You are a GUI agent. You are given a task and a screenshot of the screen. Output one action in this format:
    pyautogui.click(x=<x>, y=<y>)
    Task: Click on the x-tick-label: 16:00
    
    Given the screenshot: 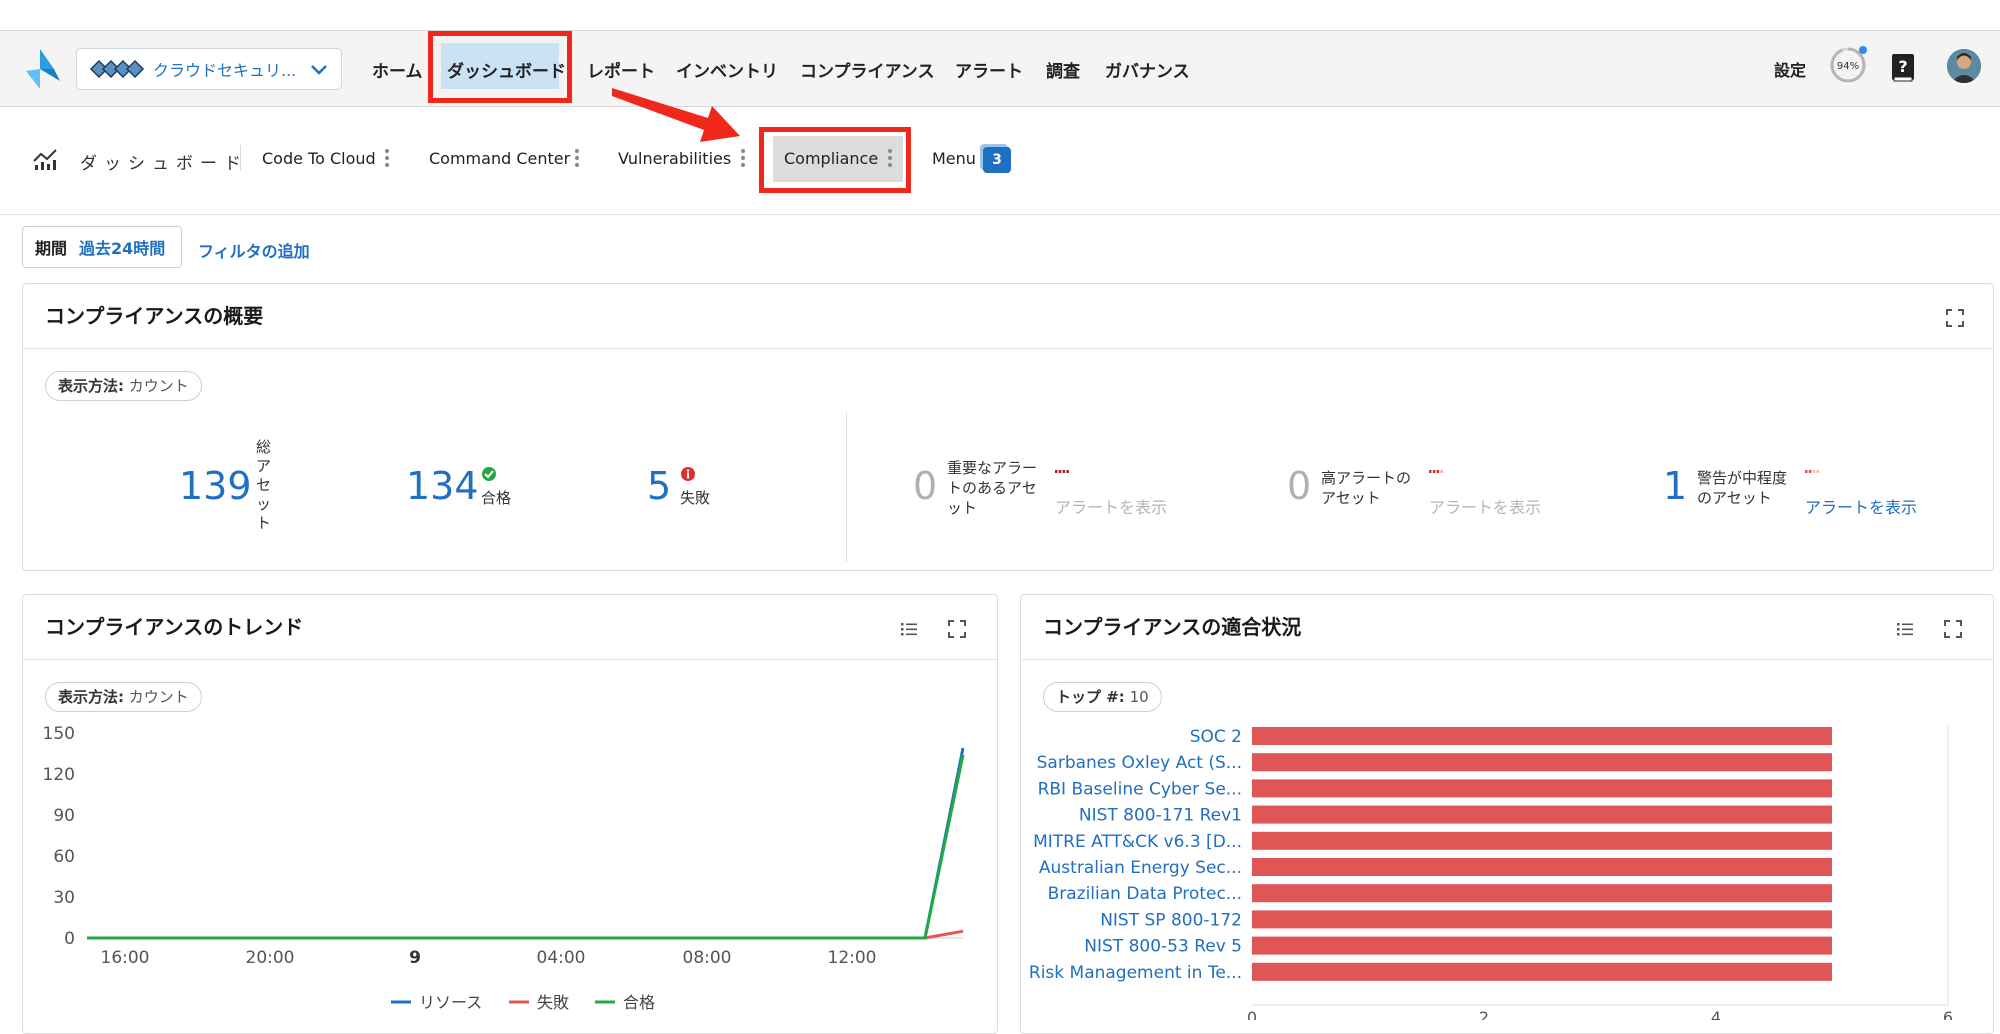 What is the action you would take?
    pyautogui.click(x=125, y=958)
    